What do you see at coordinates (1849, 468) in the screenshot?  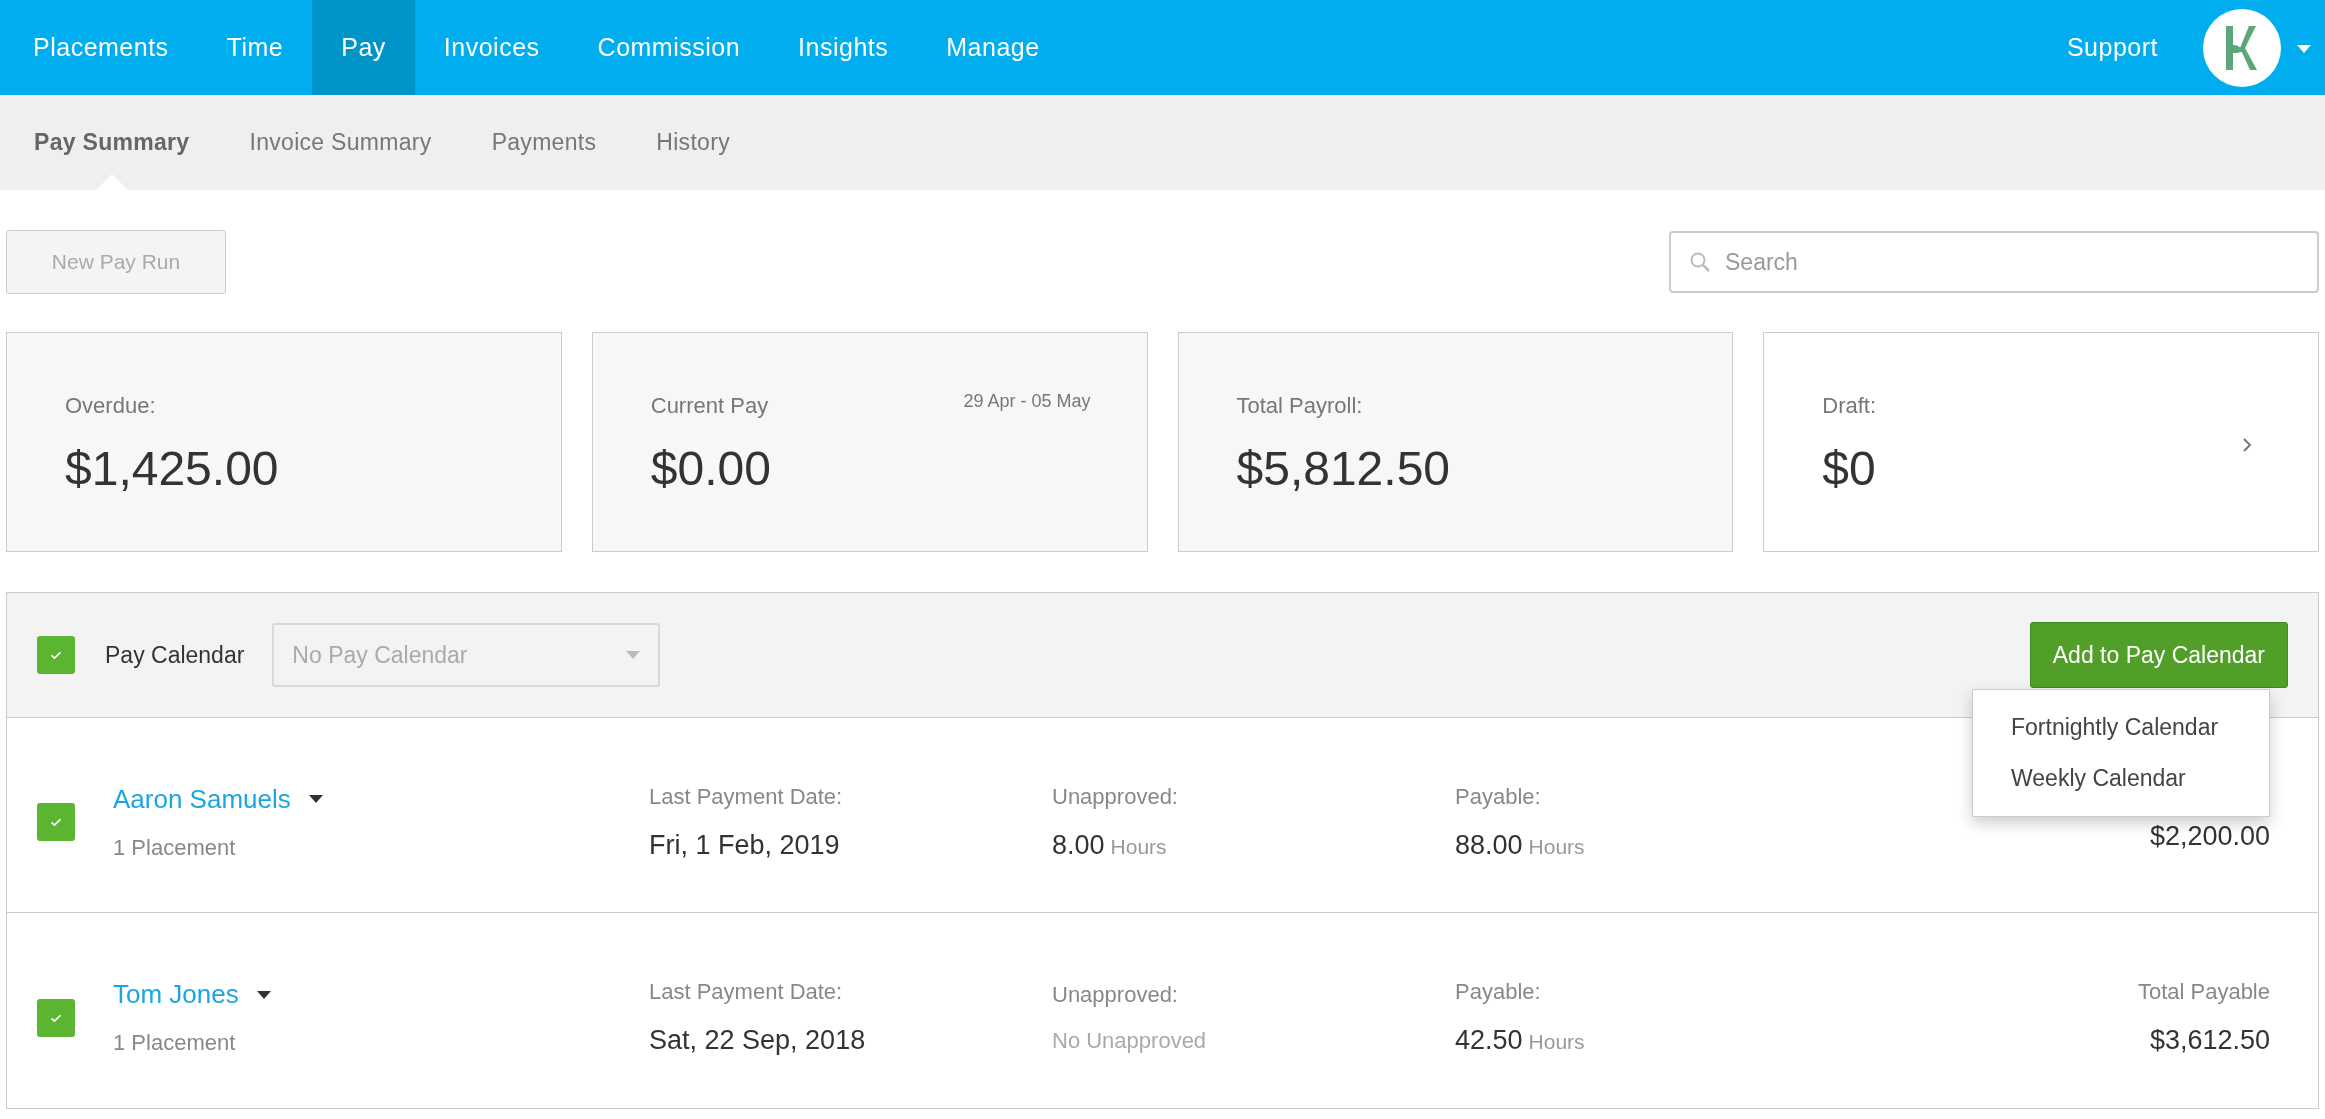 I see `card-amount: $0` at bounding box center [1849, 468].